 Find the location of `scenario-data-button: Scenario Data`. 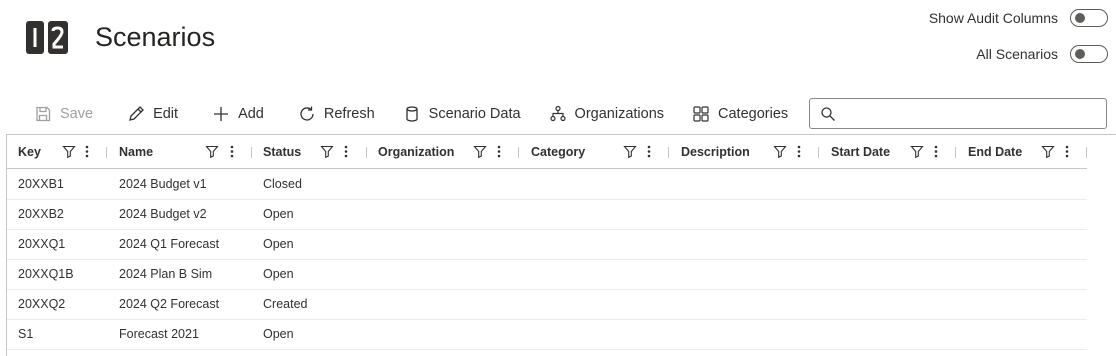

scenario-data-button: Scenario Data is located at coordinates (462, 114).